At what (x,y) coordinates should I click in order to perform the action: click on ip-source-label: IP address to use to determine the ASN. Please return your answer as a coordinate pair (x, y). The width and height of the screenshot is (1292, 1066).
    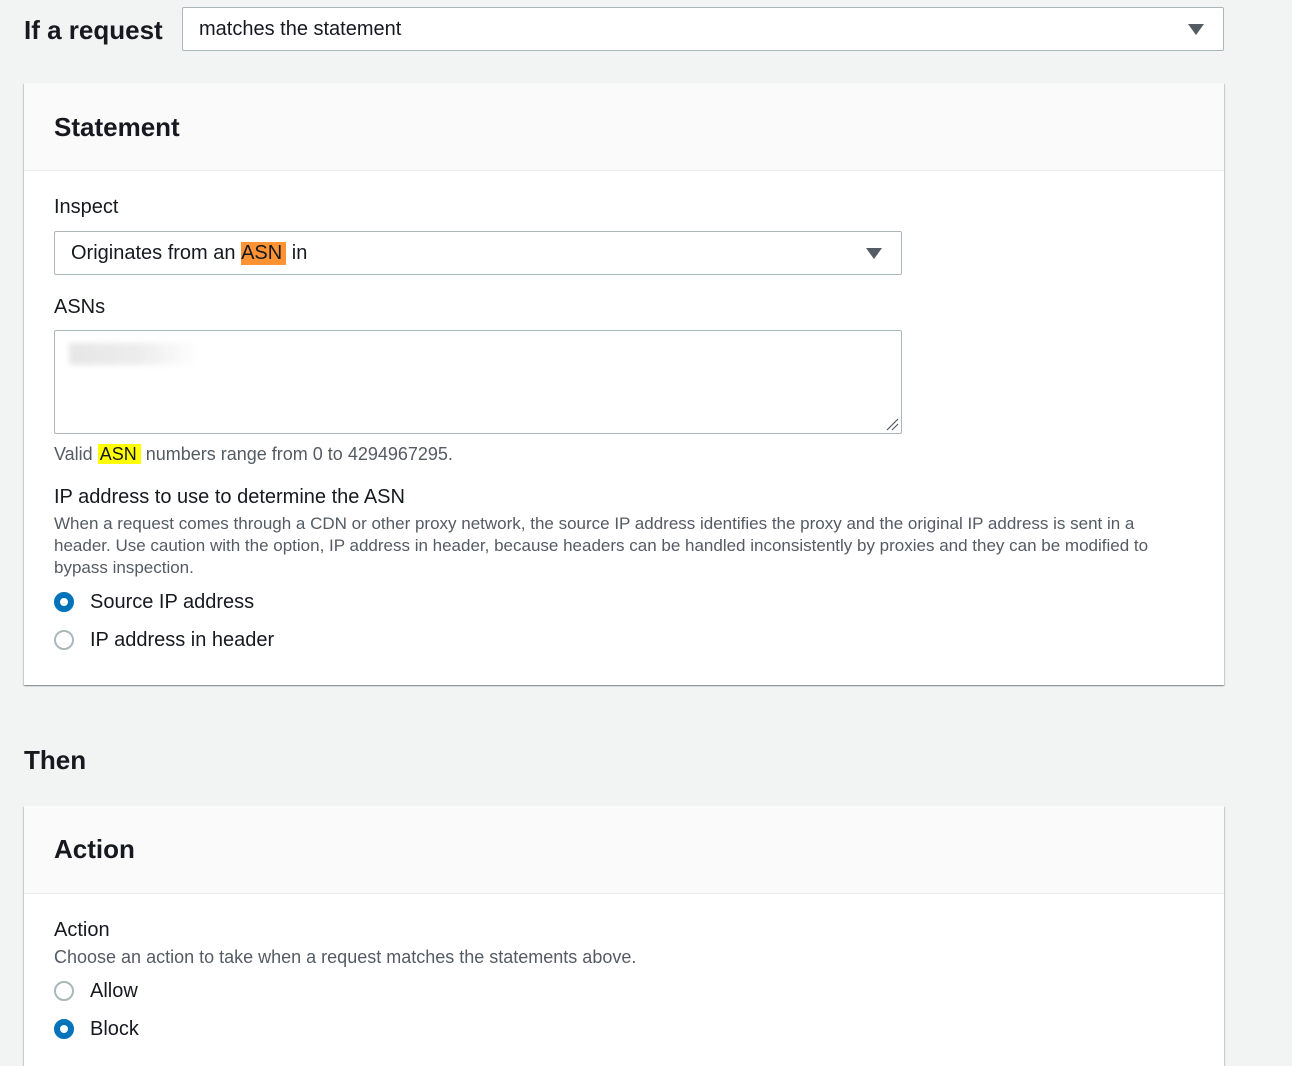
    Looking at the image, I should click on (229, 497).